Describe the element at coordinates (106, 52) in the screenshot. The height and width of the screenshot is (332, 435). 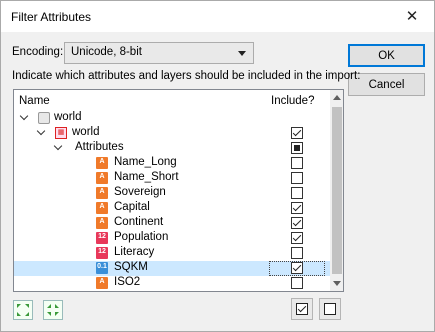
I see `encoding-value: Unicode, 8-bit` at that location.